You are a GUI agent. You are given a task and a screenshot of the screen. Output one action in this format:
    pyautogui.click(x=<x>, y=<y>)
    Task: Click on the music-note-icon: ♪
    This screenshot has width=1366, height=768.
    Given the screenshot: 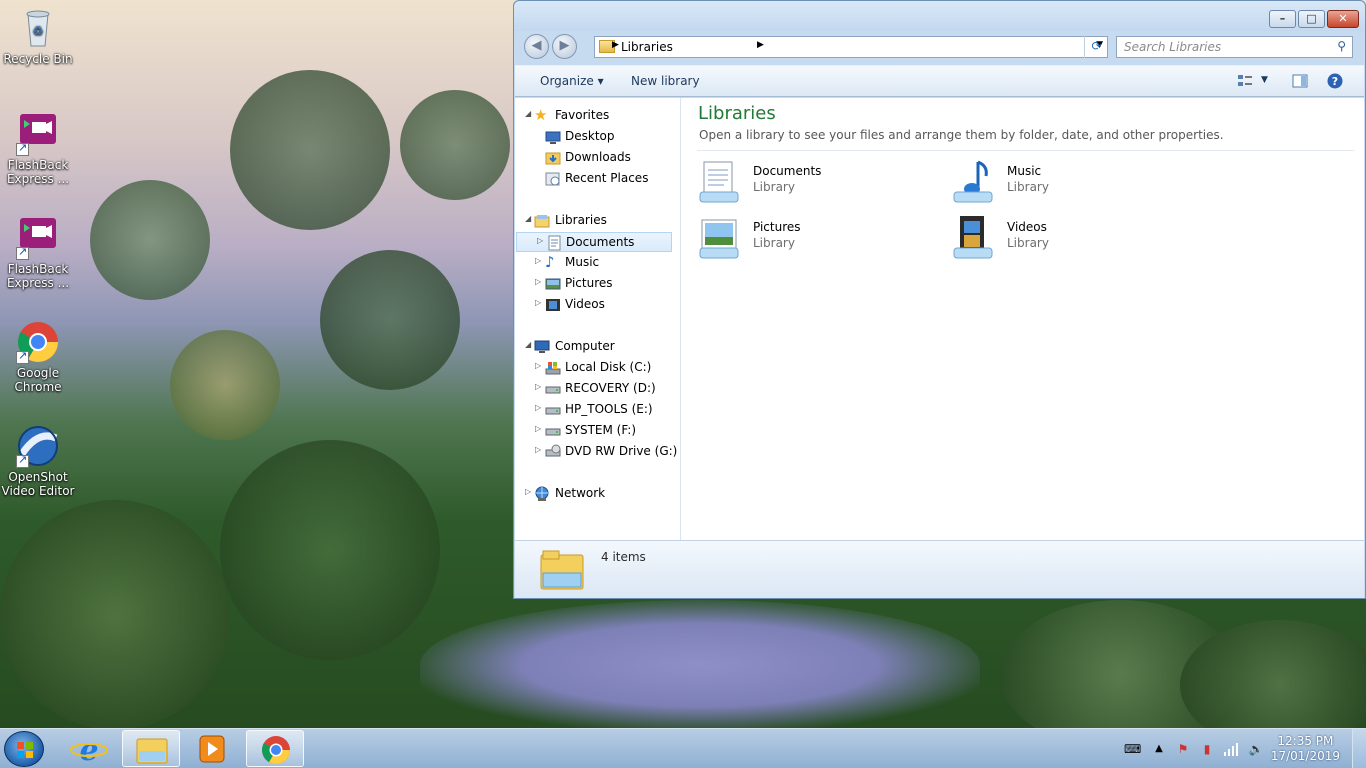 What is the action you would take?
    pyautogui.click(x=550, y=262)
    